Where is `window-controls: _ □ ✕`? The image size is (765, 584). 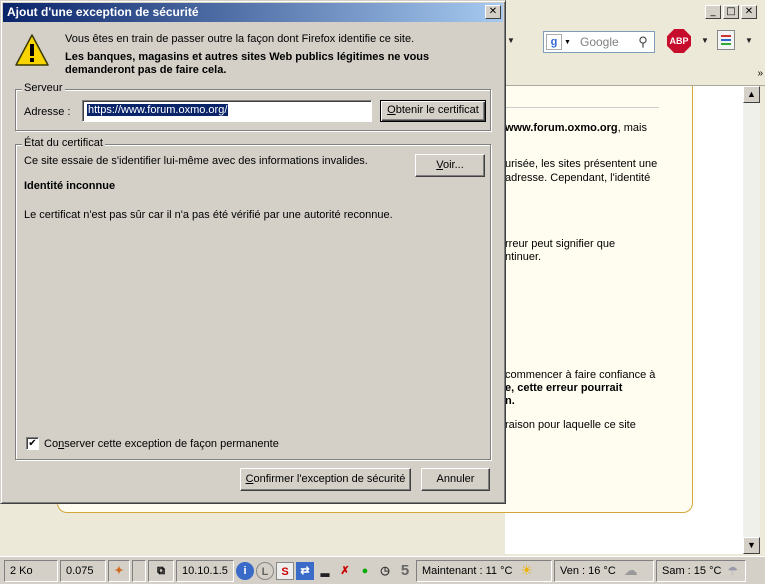 window-controls: _ □ ✕ is located at coordinates (731, 12).